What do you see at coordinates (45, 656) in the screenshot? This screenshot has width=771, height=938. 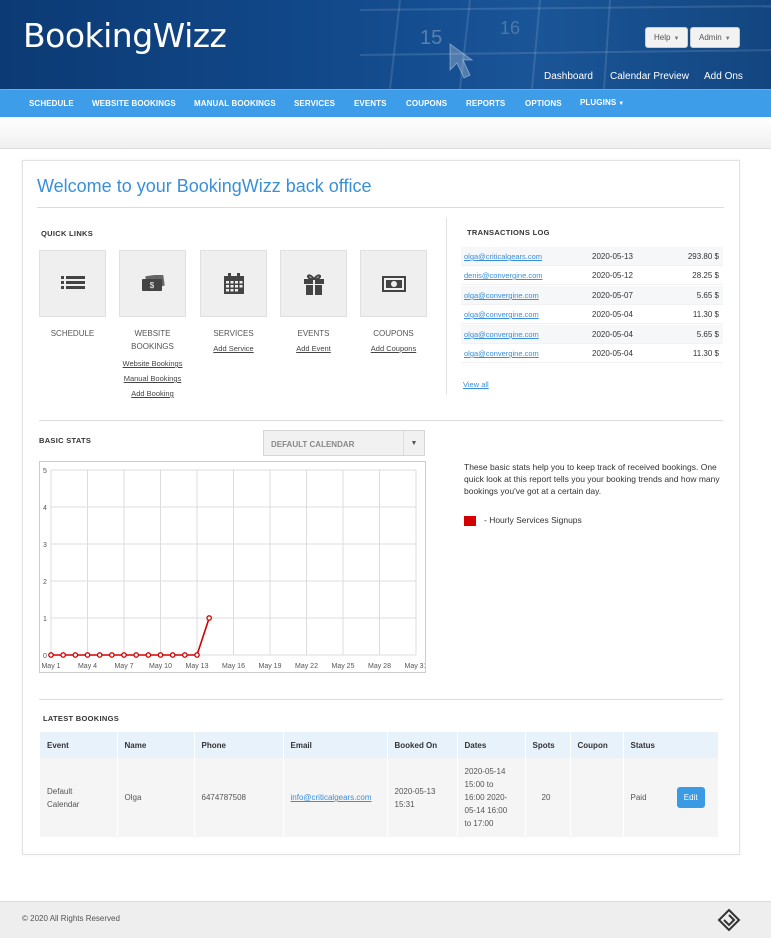 I see `y-tick-label: 0` at bounding box center [45, 656].